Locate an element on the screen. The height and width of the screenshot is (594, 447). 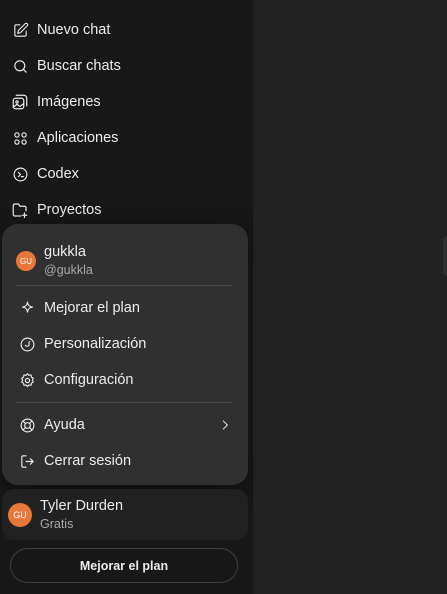
popover-user-row: GU gukkla @gukkla is located at coordinates (125, 261).